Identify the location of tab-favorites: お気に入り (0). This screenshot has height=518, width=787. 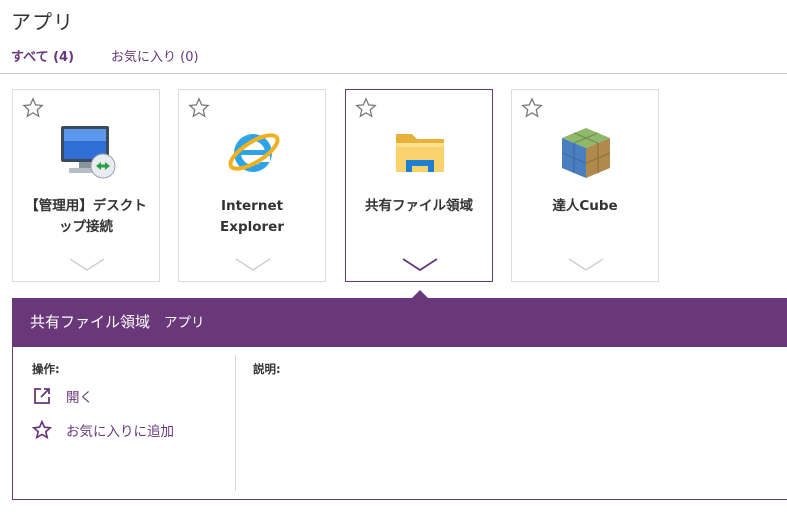
(155, 55).